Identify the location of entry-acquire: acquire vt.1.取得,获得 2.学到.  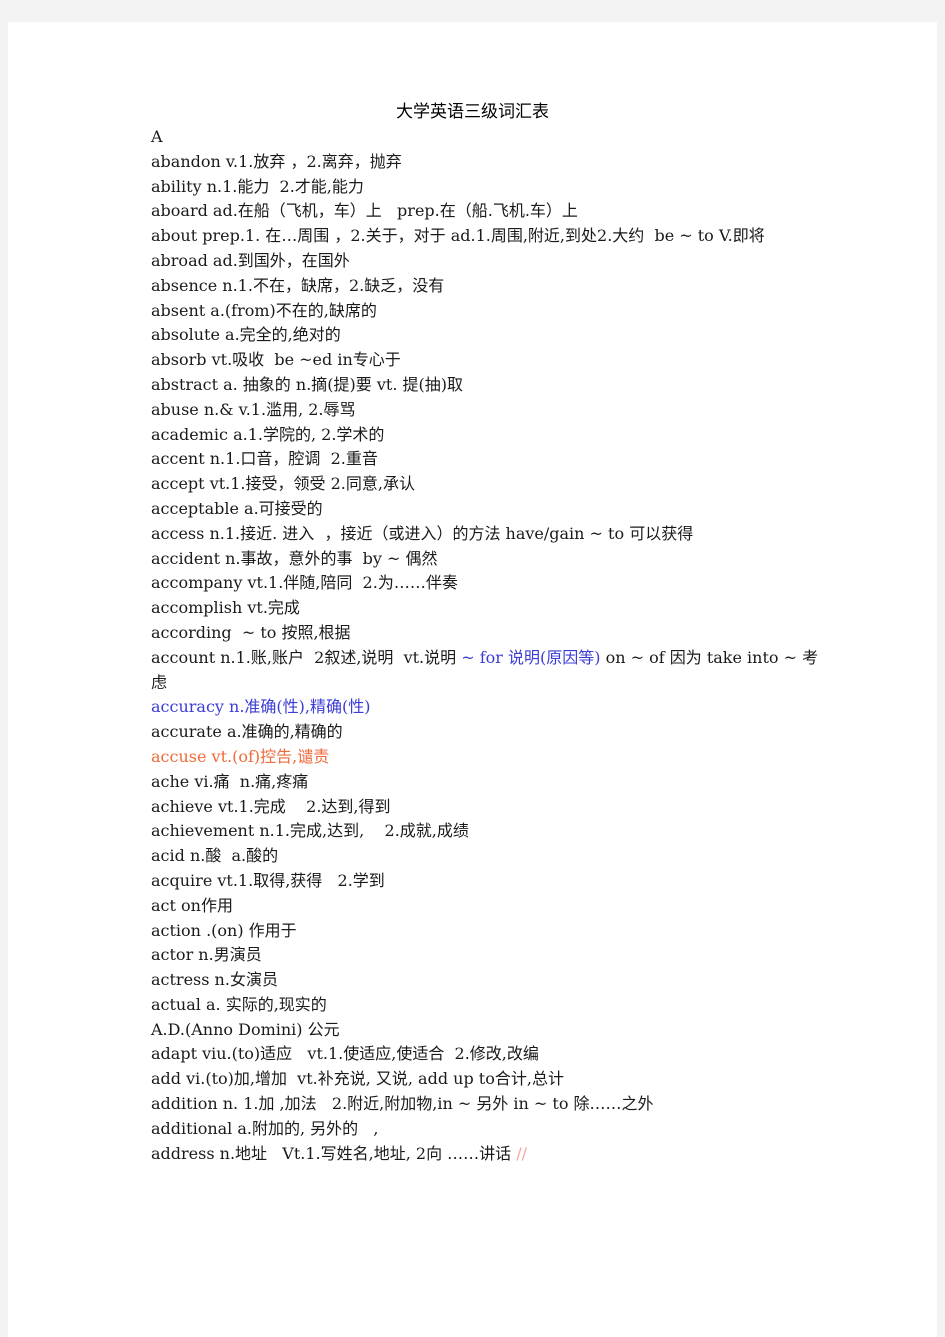
(268, 880).